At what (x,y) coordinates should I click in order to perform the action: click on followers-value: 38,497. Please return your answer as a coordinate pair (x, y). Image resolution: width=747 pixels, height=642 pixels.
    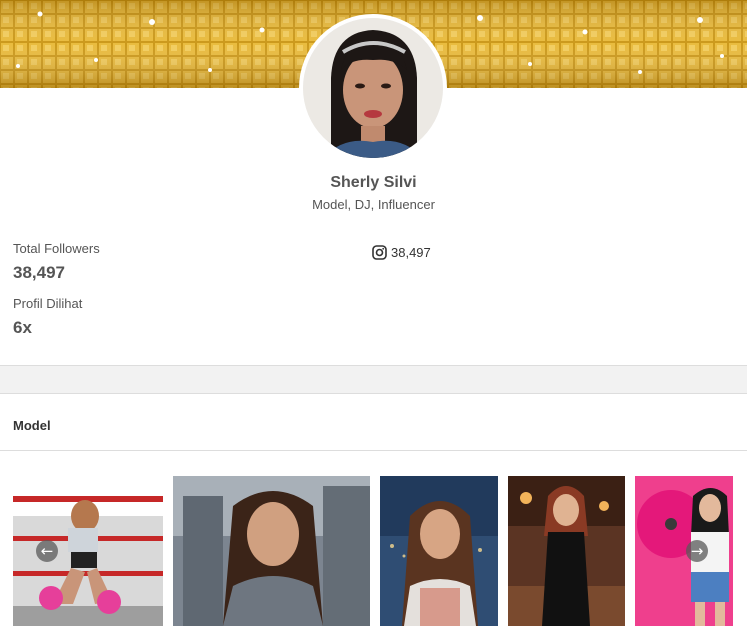
    Looking at the image, I should click on (39, 272).